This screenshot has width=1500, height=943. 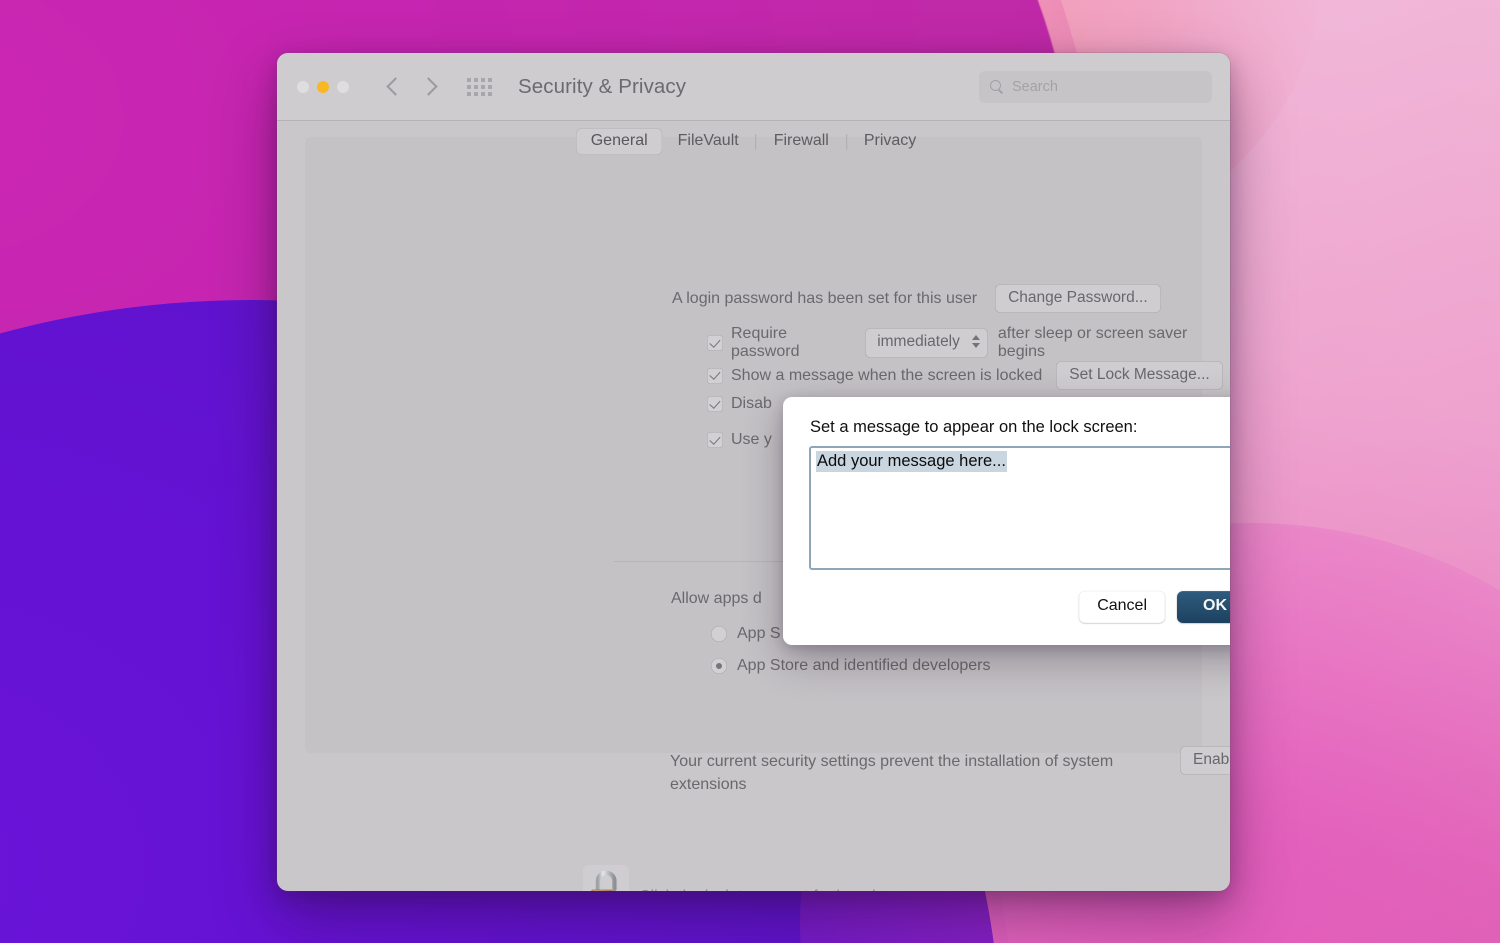 I want to click on cancel-button: Cancel, so click(x=1122, y=607).